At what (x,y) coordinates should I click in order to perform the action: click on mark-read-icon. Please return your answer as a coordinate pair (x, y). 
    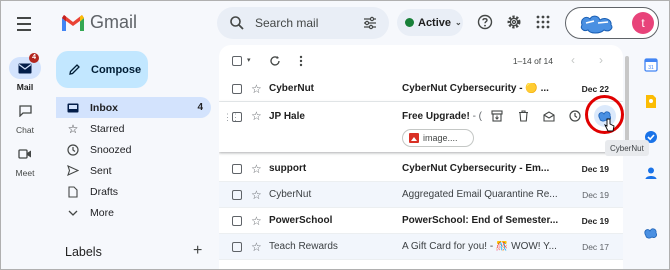
    Looking at the image, I should click on (549, 116).